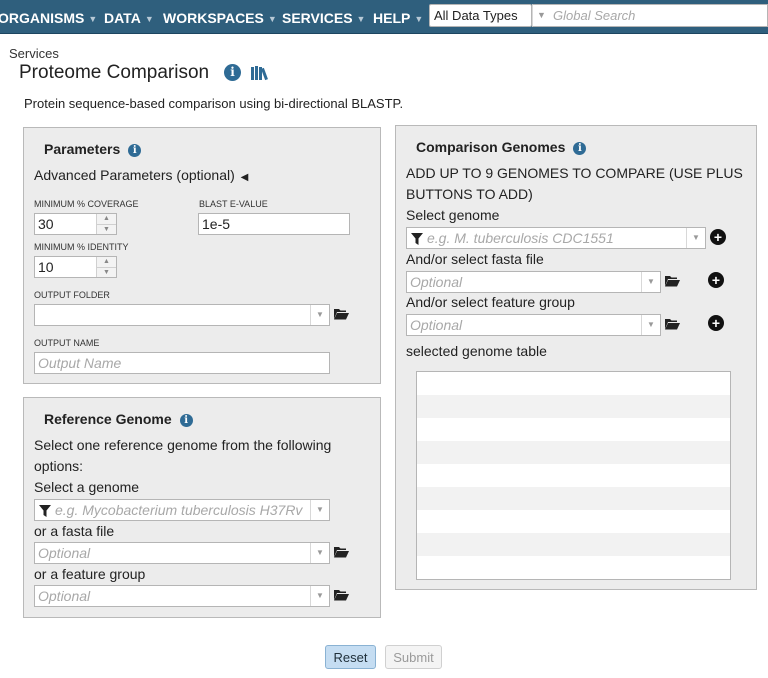  Describe the element at coordinates (90, 574) in the screenshot. I see `reference-feature-group-label: or a feature group` at that location.